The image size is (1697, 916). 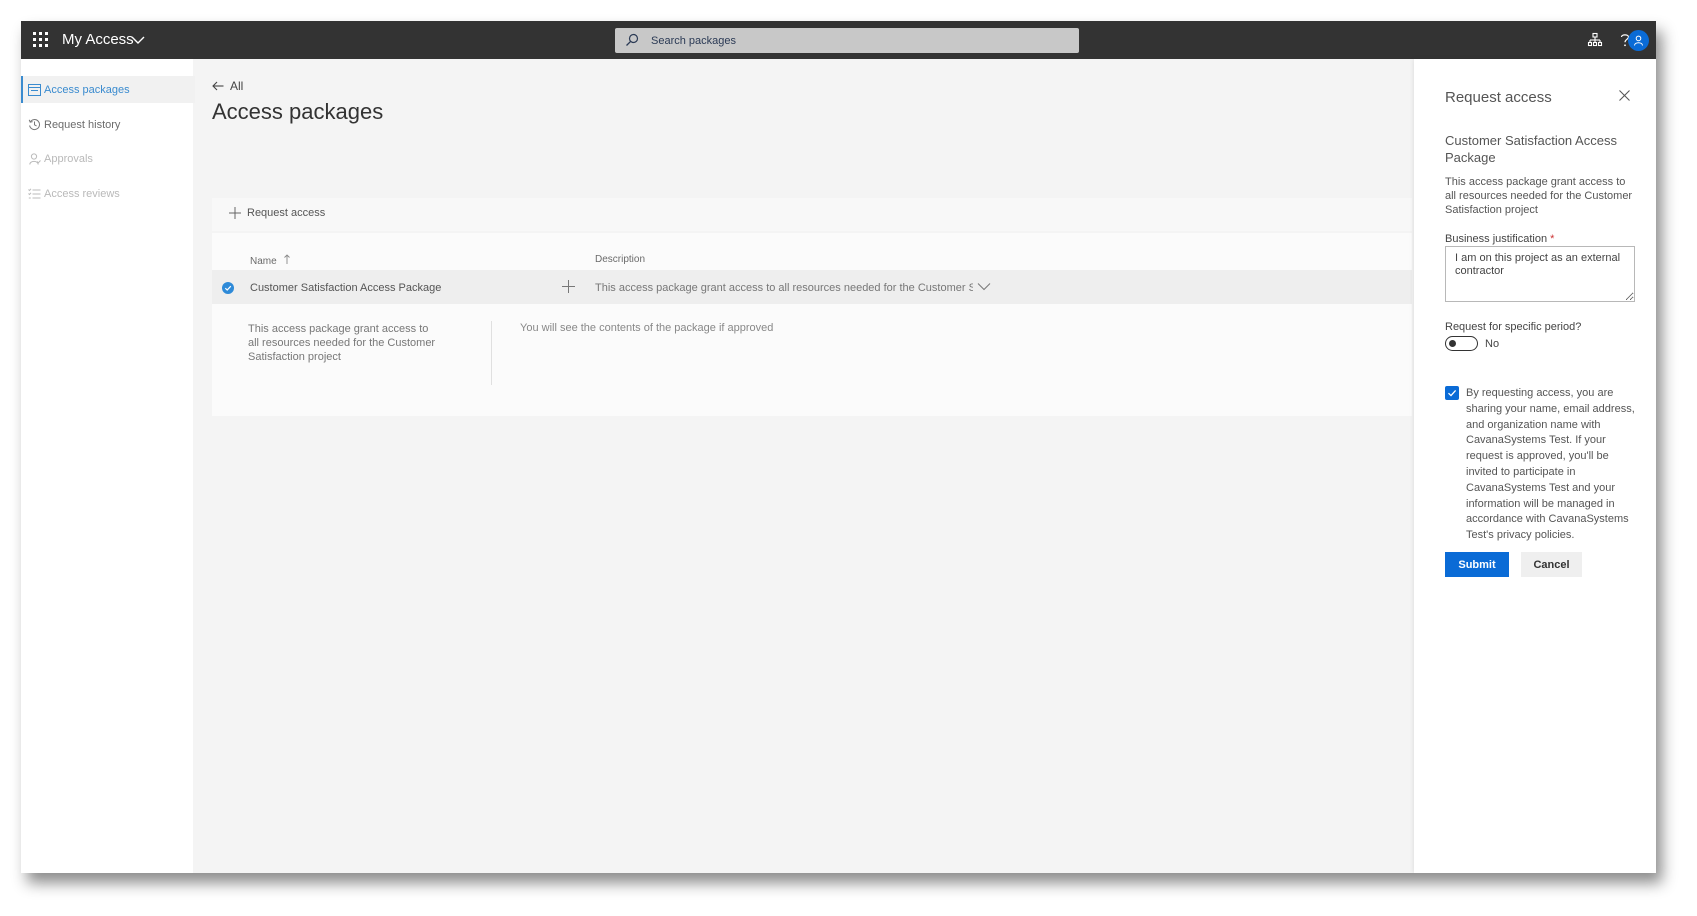 I want to click on justification-label: Business justification *, so click(x=1499, y=239).